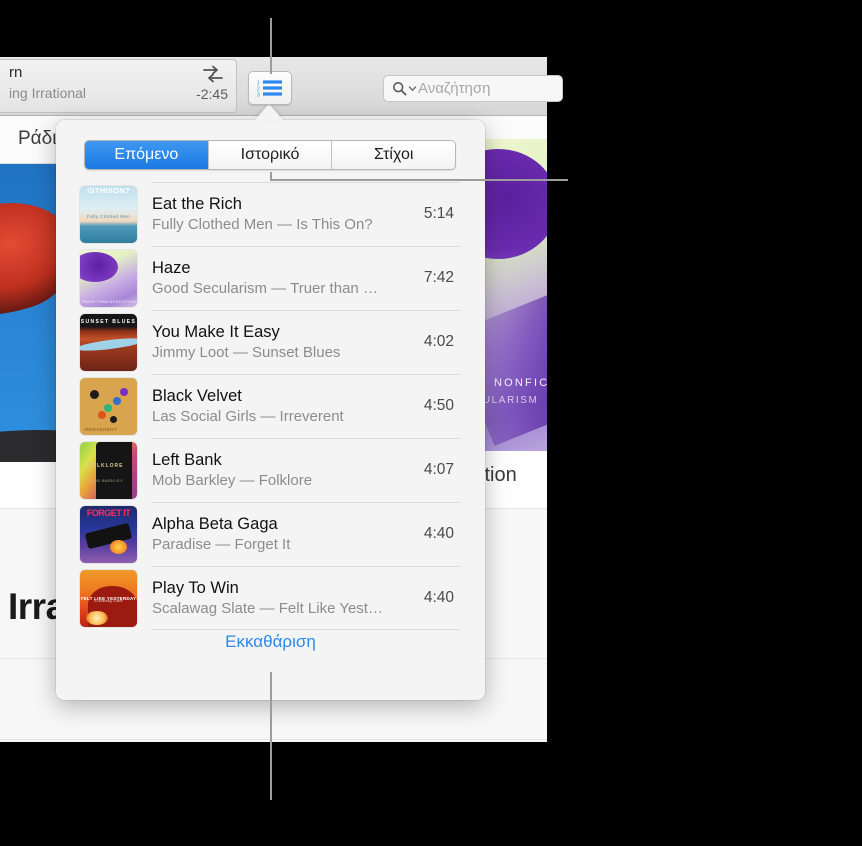 This screenshot has height=846, width=862. Describe the element at coordinates (306, 629) in the screenshot. I see `row-separator-last` at that location.